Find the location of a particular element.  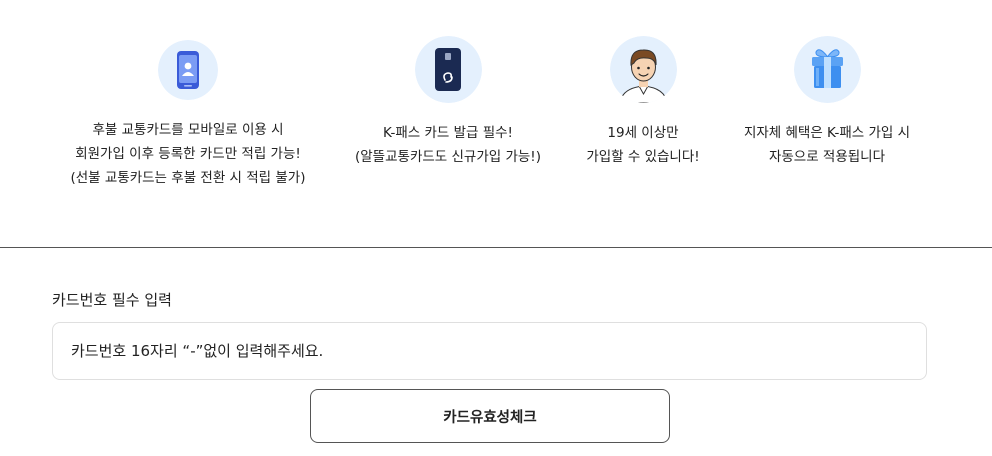

card-number-label: 카드번호 필수 입력 is located at coordinates (112, 300).